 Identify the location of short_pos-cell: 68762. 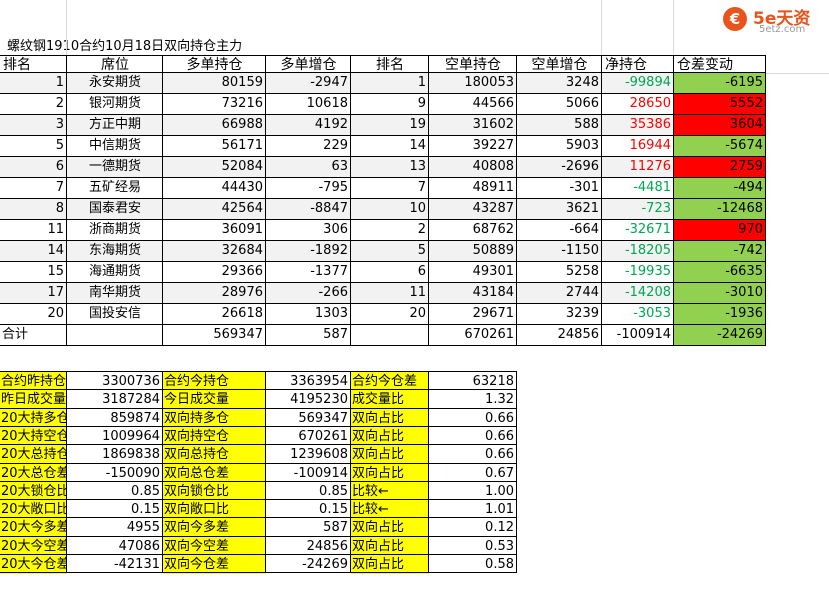
(473, 230).